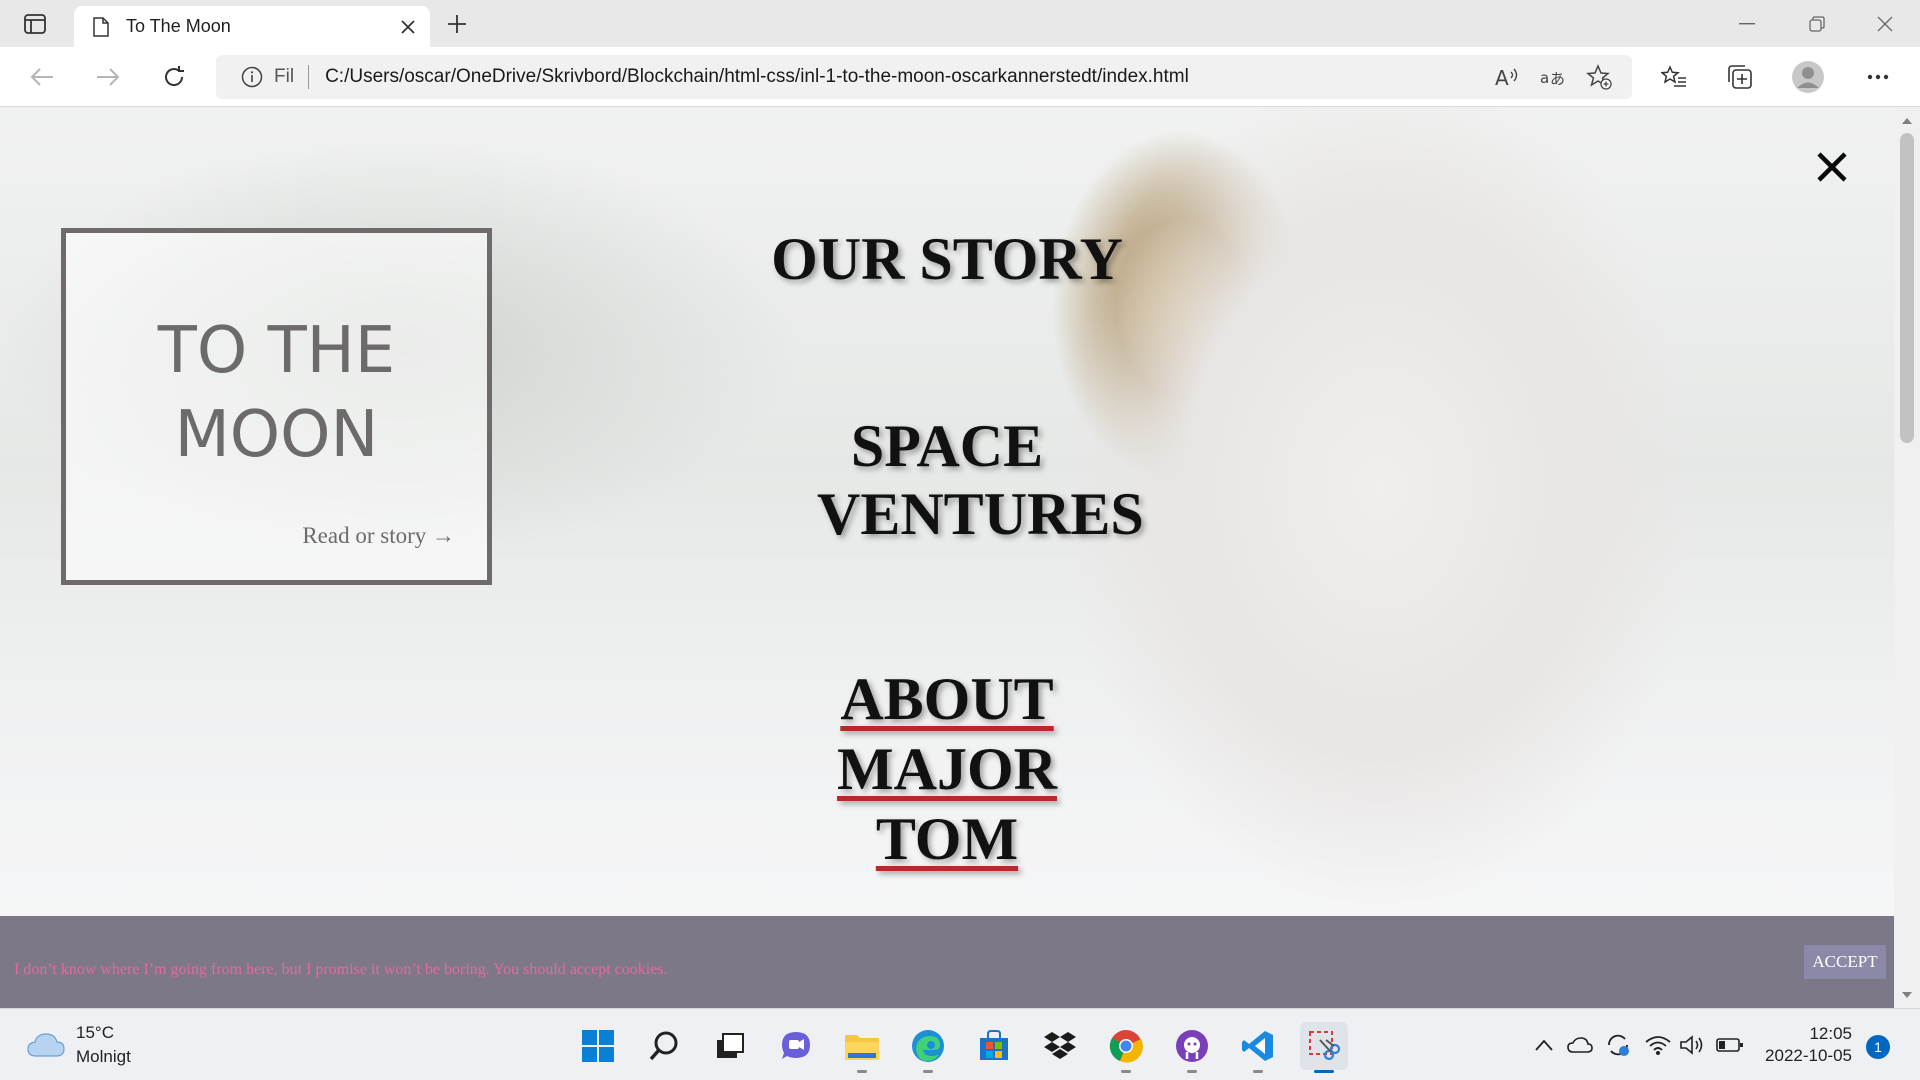 Image resolution: width=1920 pixels, height=1080 pixels. What do you see at coordinates (1878, 1047) in the screenshot?
I see `notification-badge: 1` at bounding box center [1878, 1047].